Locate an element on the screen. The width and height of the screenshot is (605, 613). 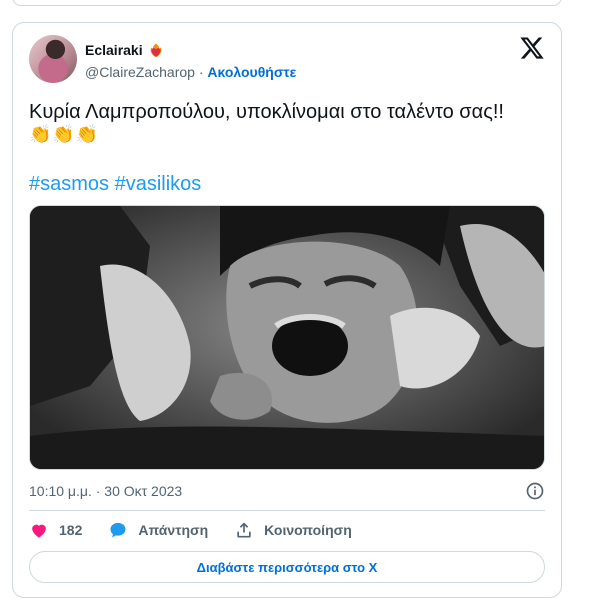
reply-button: Απάντηση is located at coordinates (158, 530).